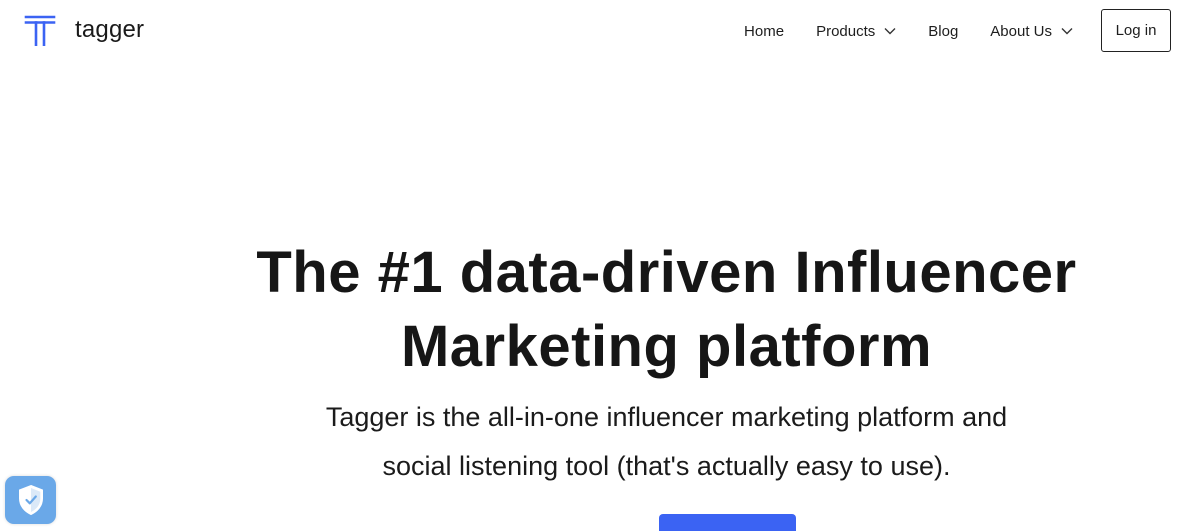 Image resolution: width=1177 pixels, height=531 pixels. I want to click on nav-item-about-us: About Us, so click(1031, 31).